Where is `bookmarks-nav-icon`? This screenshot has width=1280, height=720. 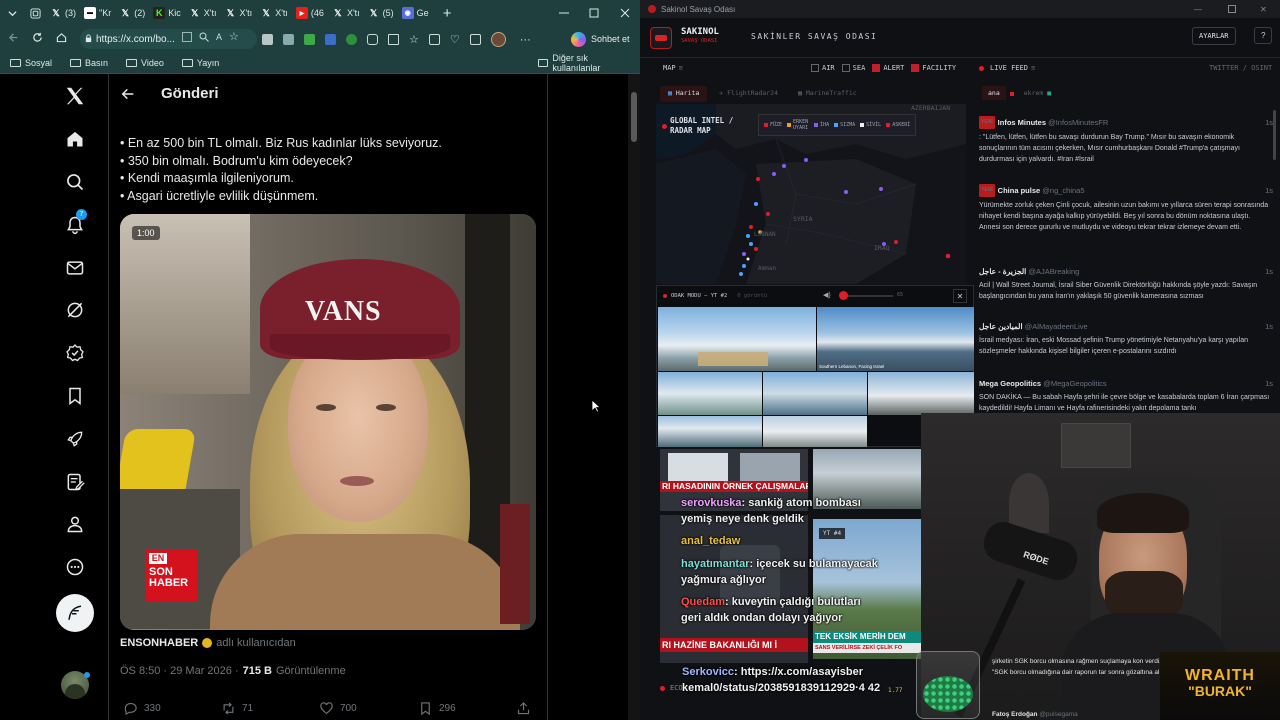 bookmarks-nav-icon is located at coordinates (75, 396).